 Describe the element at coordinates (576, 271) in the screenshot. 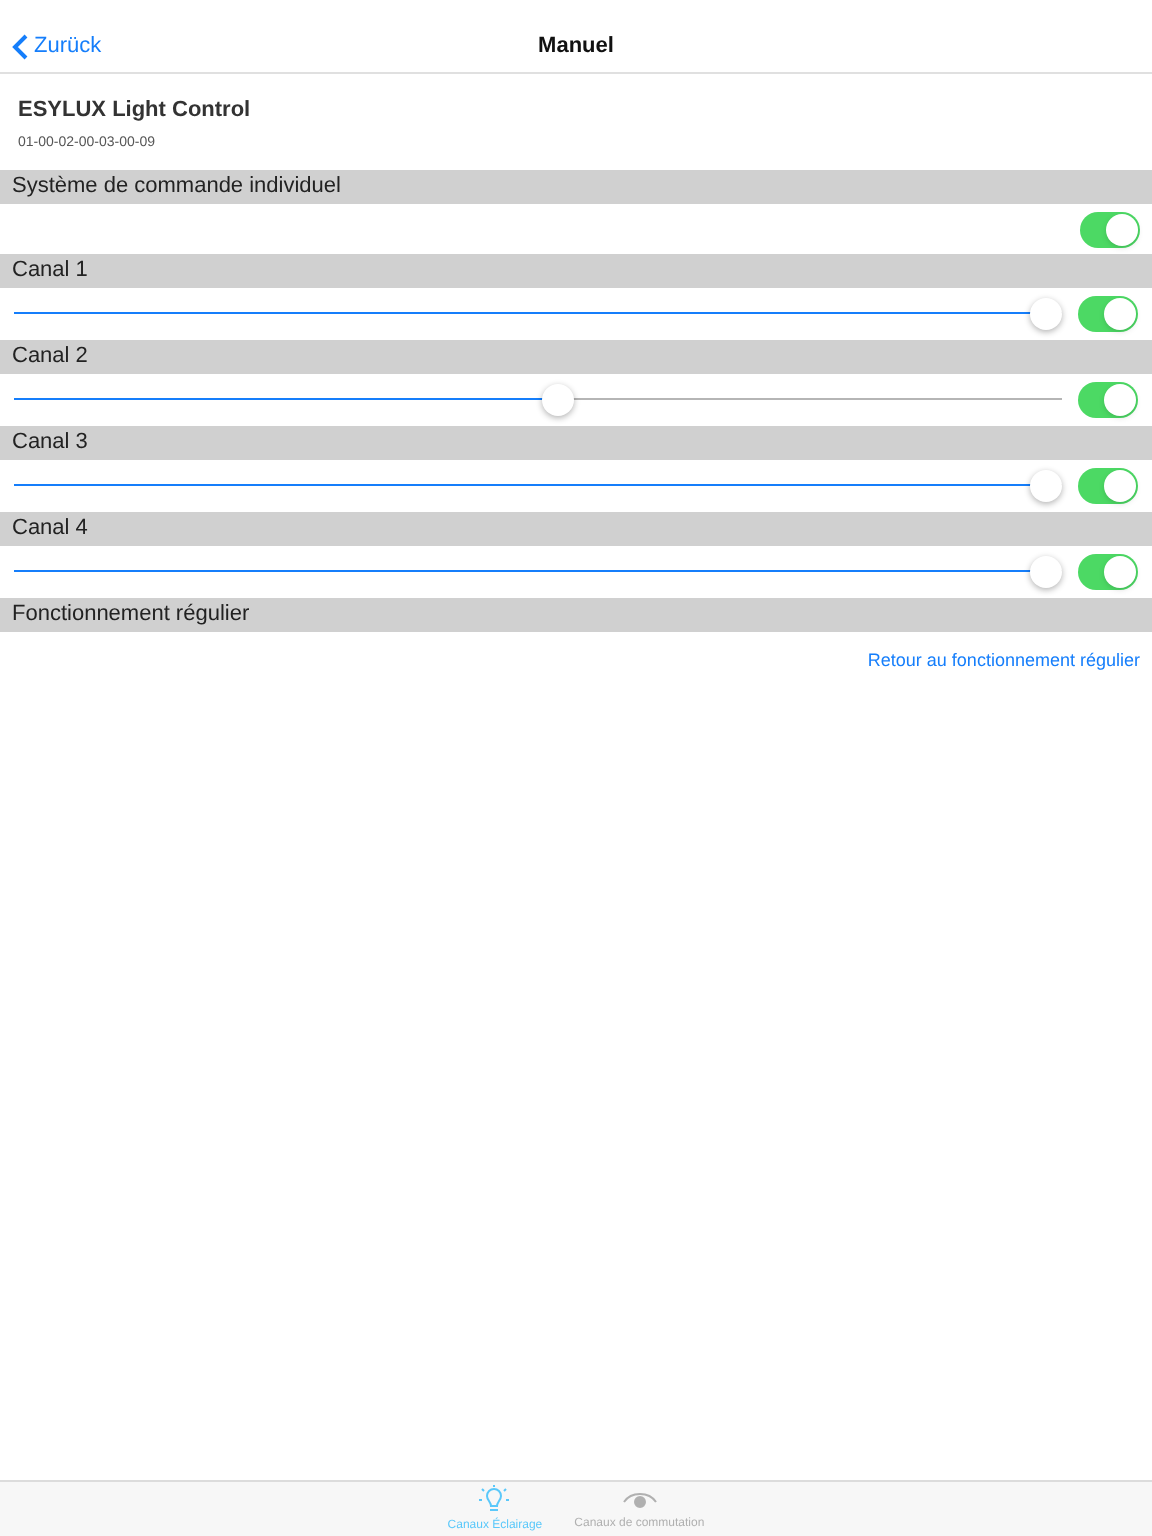

I see `section-header: Canal 1` at that location.